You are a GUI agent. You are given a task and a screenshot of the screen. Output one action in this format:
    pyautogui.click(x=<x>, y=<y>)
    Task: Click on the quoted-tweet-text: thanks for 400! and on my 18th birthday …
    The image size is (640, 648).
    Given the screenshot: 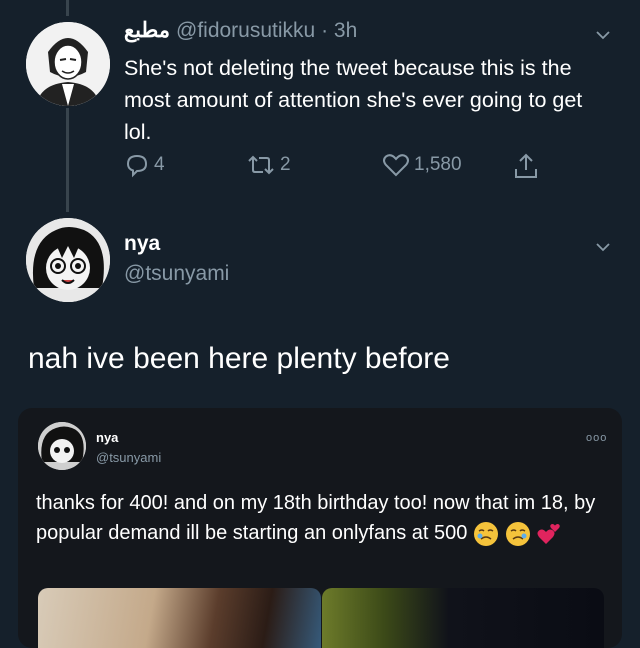 What is the action you would take?
    pyautogui.click(x=321, y=518)
    